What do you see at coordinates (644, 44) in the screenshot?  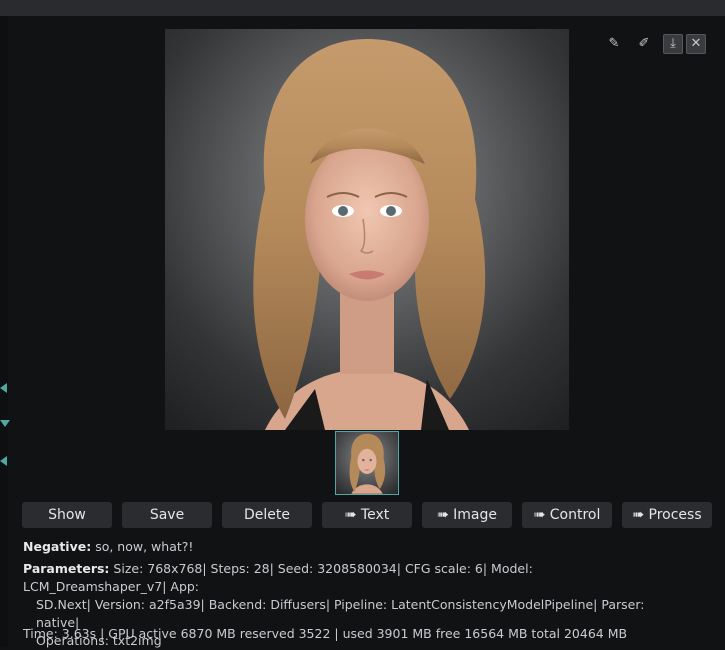 I see `brush-icon: ✐` at bounding box center [644, 44].